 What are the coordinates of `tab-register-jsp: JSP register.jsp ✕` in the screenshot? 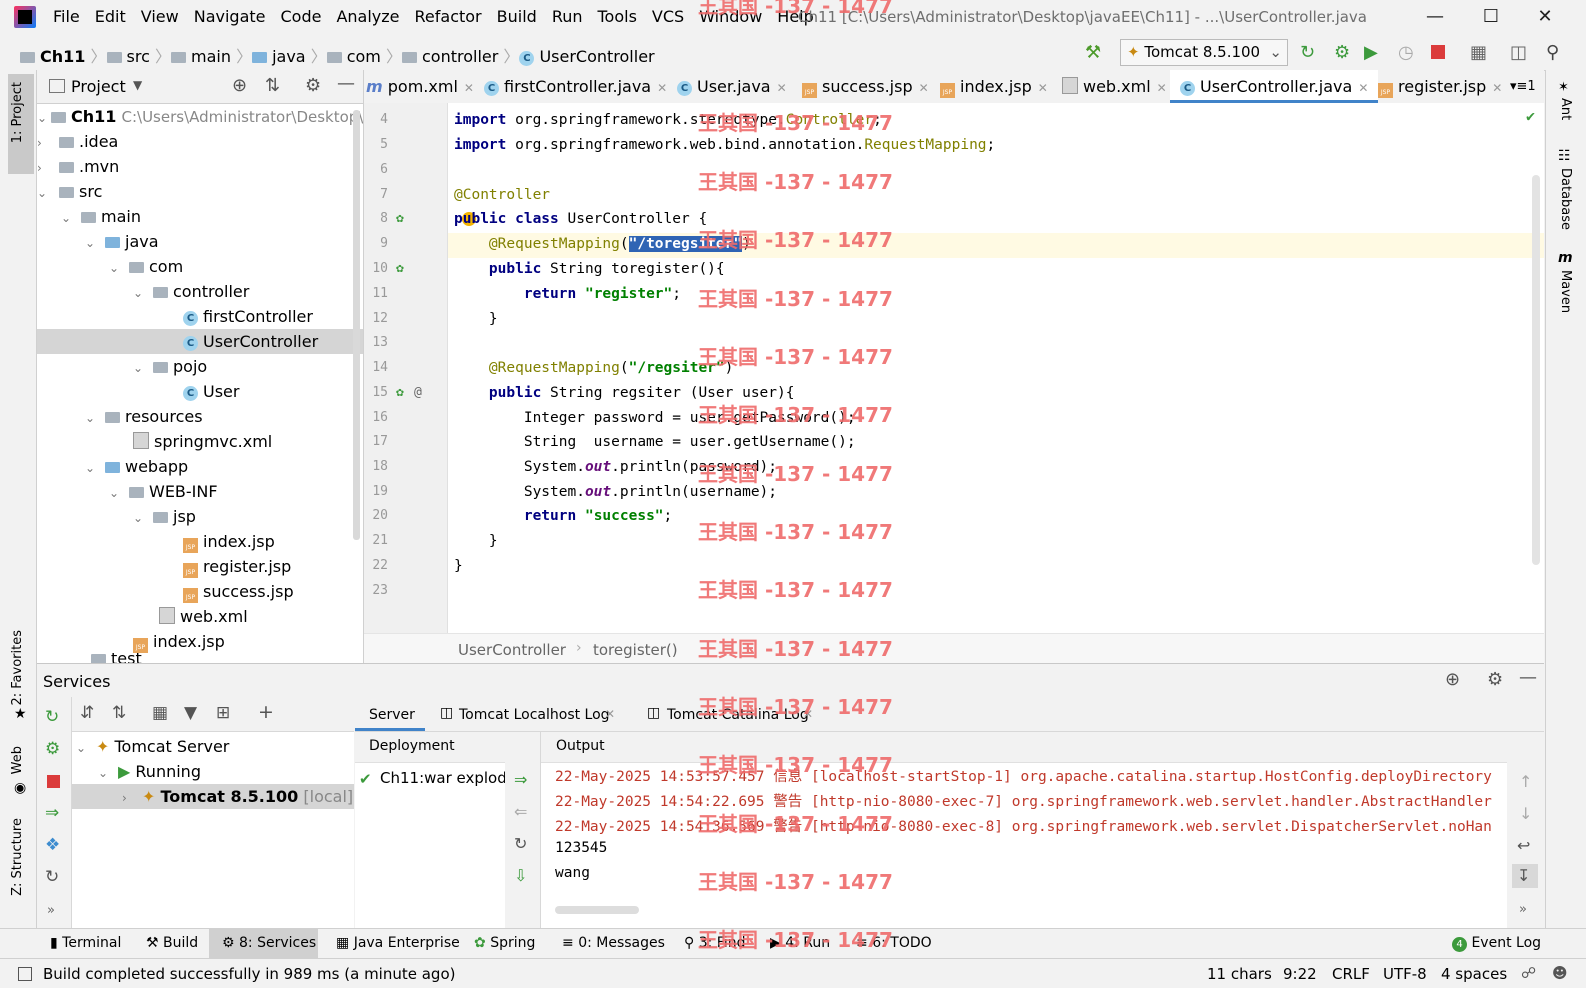 It's located at (1440, 86).